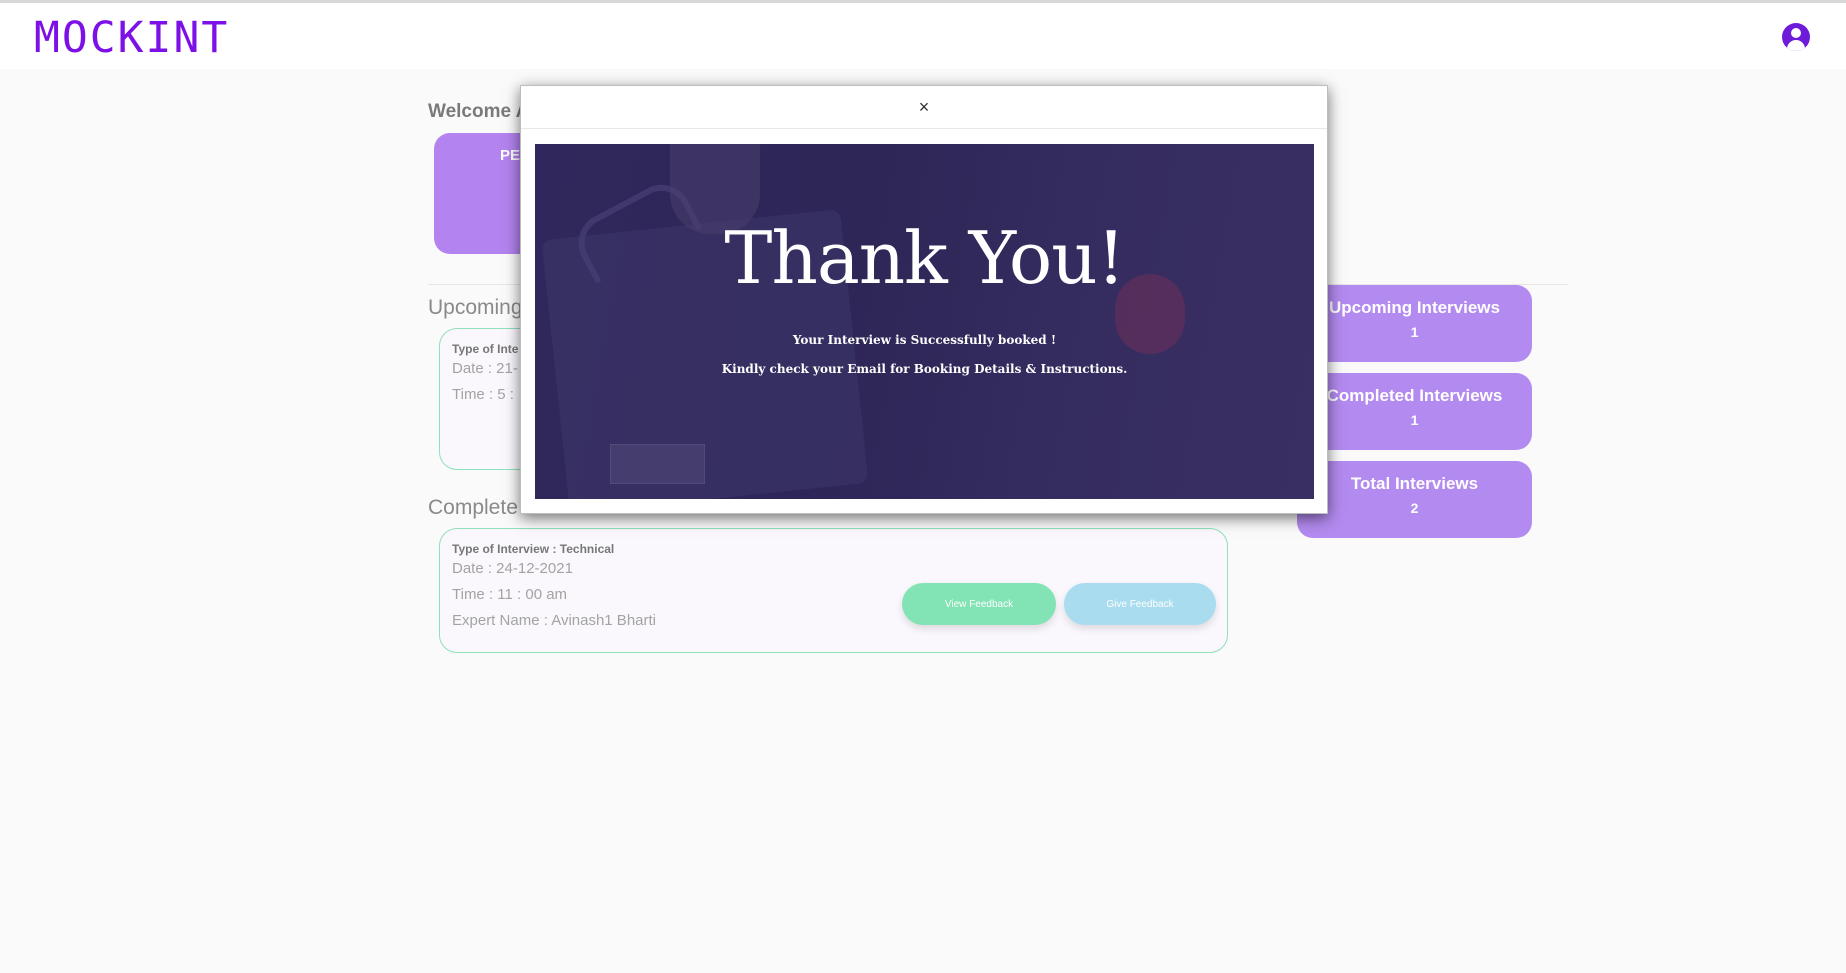 The width and height of the screenshot is (1846, 973). I want to click on interview-time: Time : 5 :, so click(483, 394).